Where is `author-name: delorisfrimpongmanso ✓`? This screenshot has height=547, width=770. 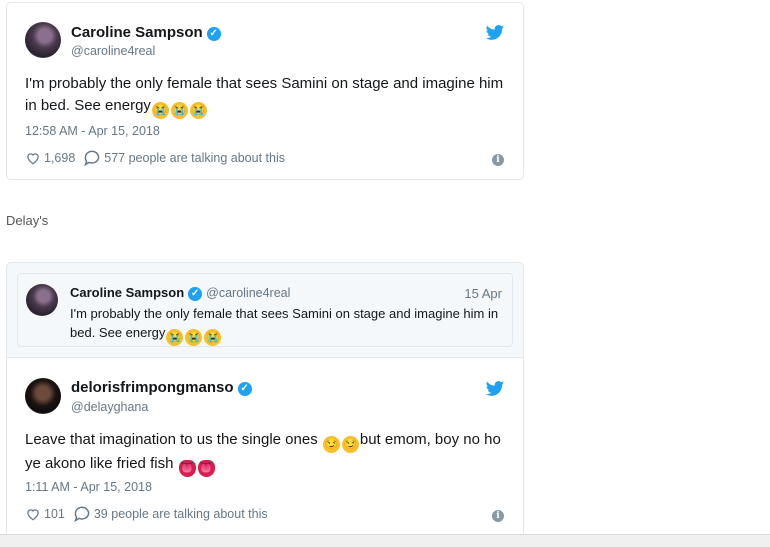 author-name: delorisfrimpongmanso ✓ is located at coordinates (161, 387).